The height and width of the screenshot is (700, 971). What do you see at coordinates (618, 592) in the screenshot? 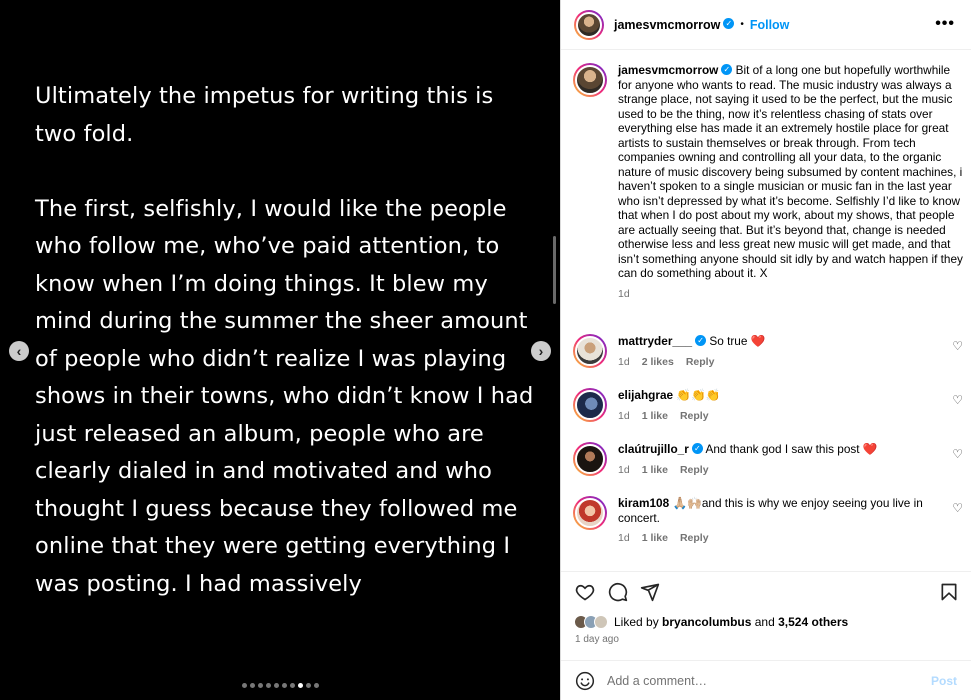
I see `comment-icon` at bounding box center [618, 592].